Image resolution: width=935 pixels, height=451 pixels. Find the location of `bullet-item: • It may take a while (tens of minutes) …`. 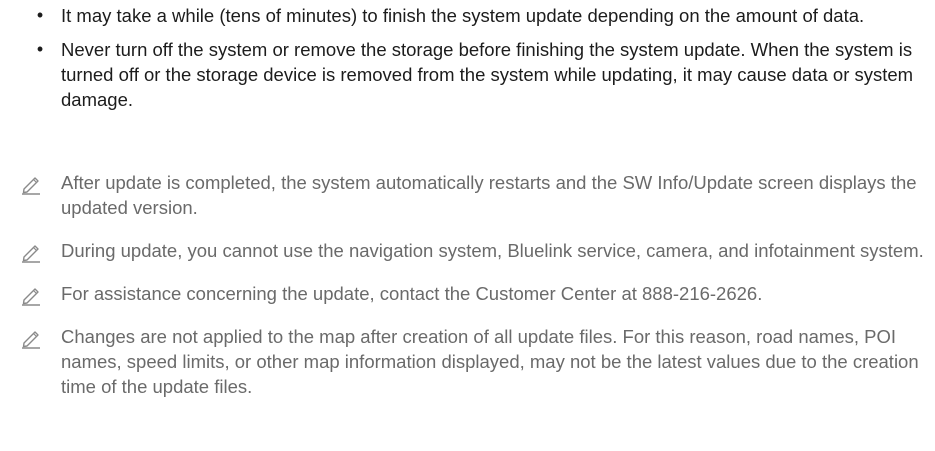

bullet-item: • It may take a while (tens of minutes) … is located at coordinates (479, 15).